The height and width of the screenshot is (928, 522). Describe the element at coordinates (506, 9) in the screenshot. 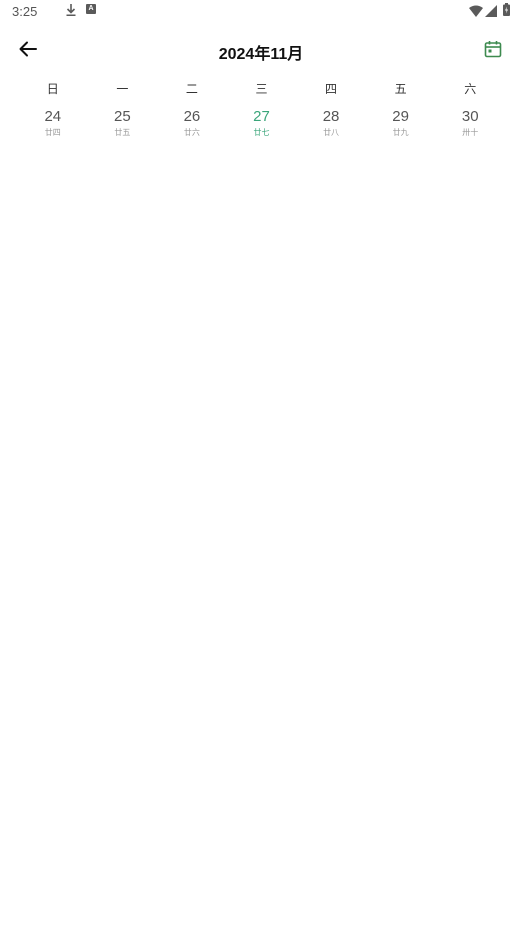

I see `battery-icon` at that location.